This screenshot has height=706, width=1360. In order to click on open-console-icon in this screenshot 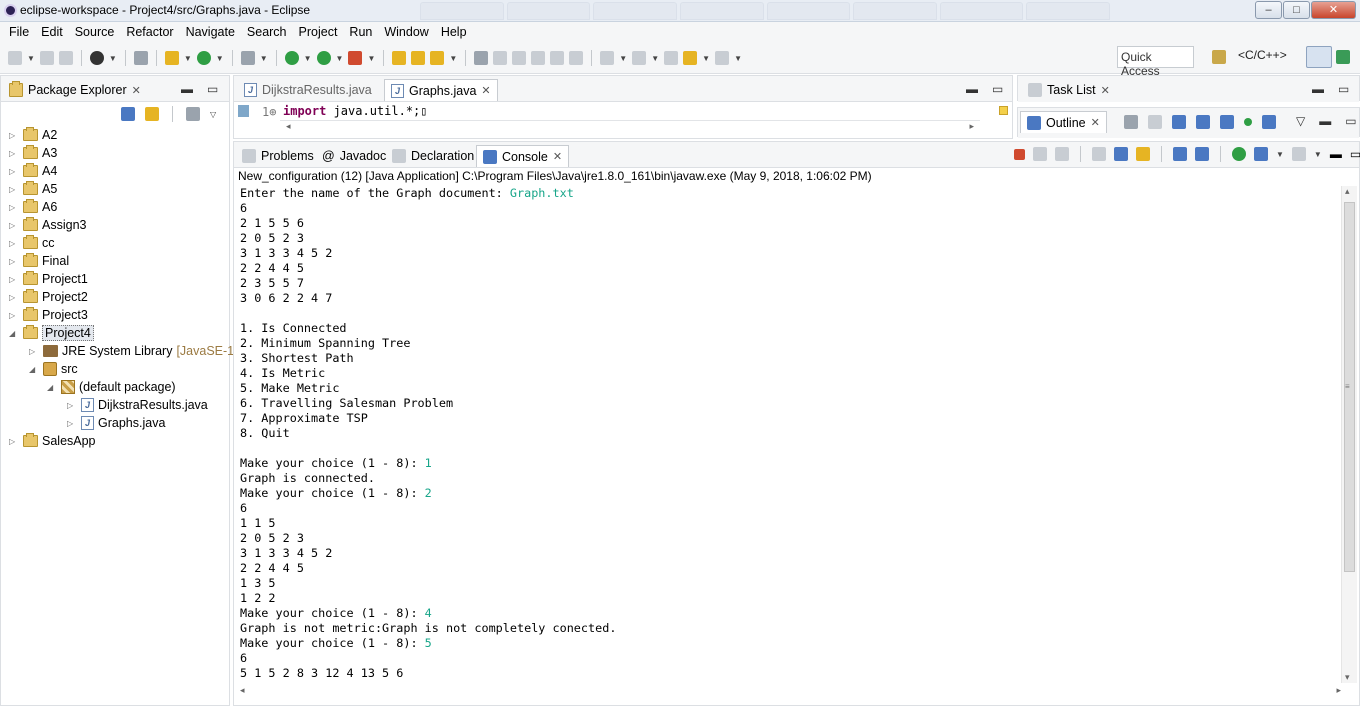, I will do `click(1298, 154)`.